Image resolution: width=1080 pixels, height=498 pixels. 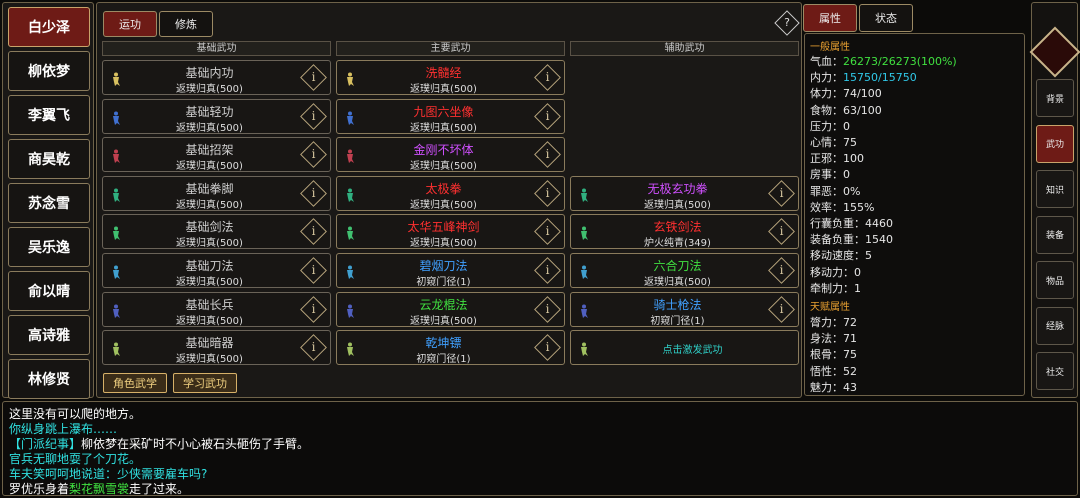 What do you see at coordinates (130, 24) in the screenshot?
I see `tab-practice: 运功` at bounding box center [130, 24].